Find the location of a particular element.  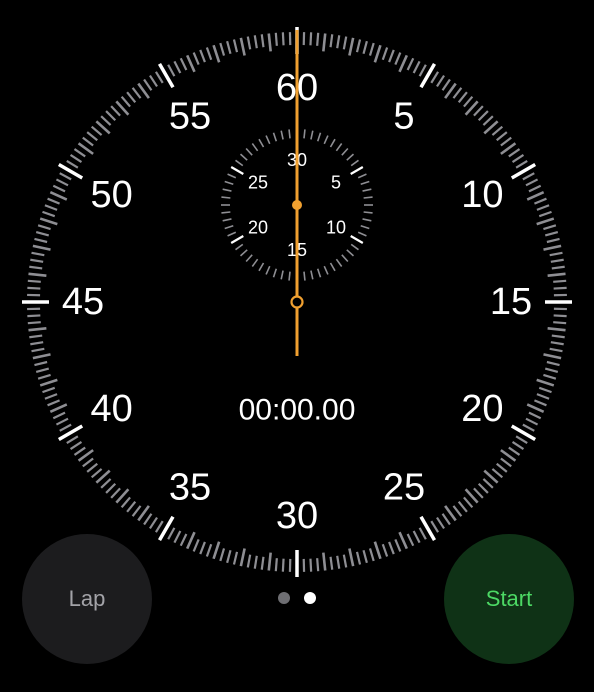

start-button: Start is located at coordinates (509, 599).